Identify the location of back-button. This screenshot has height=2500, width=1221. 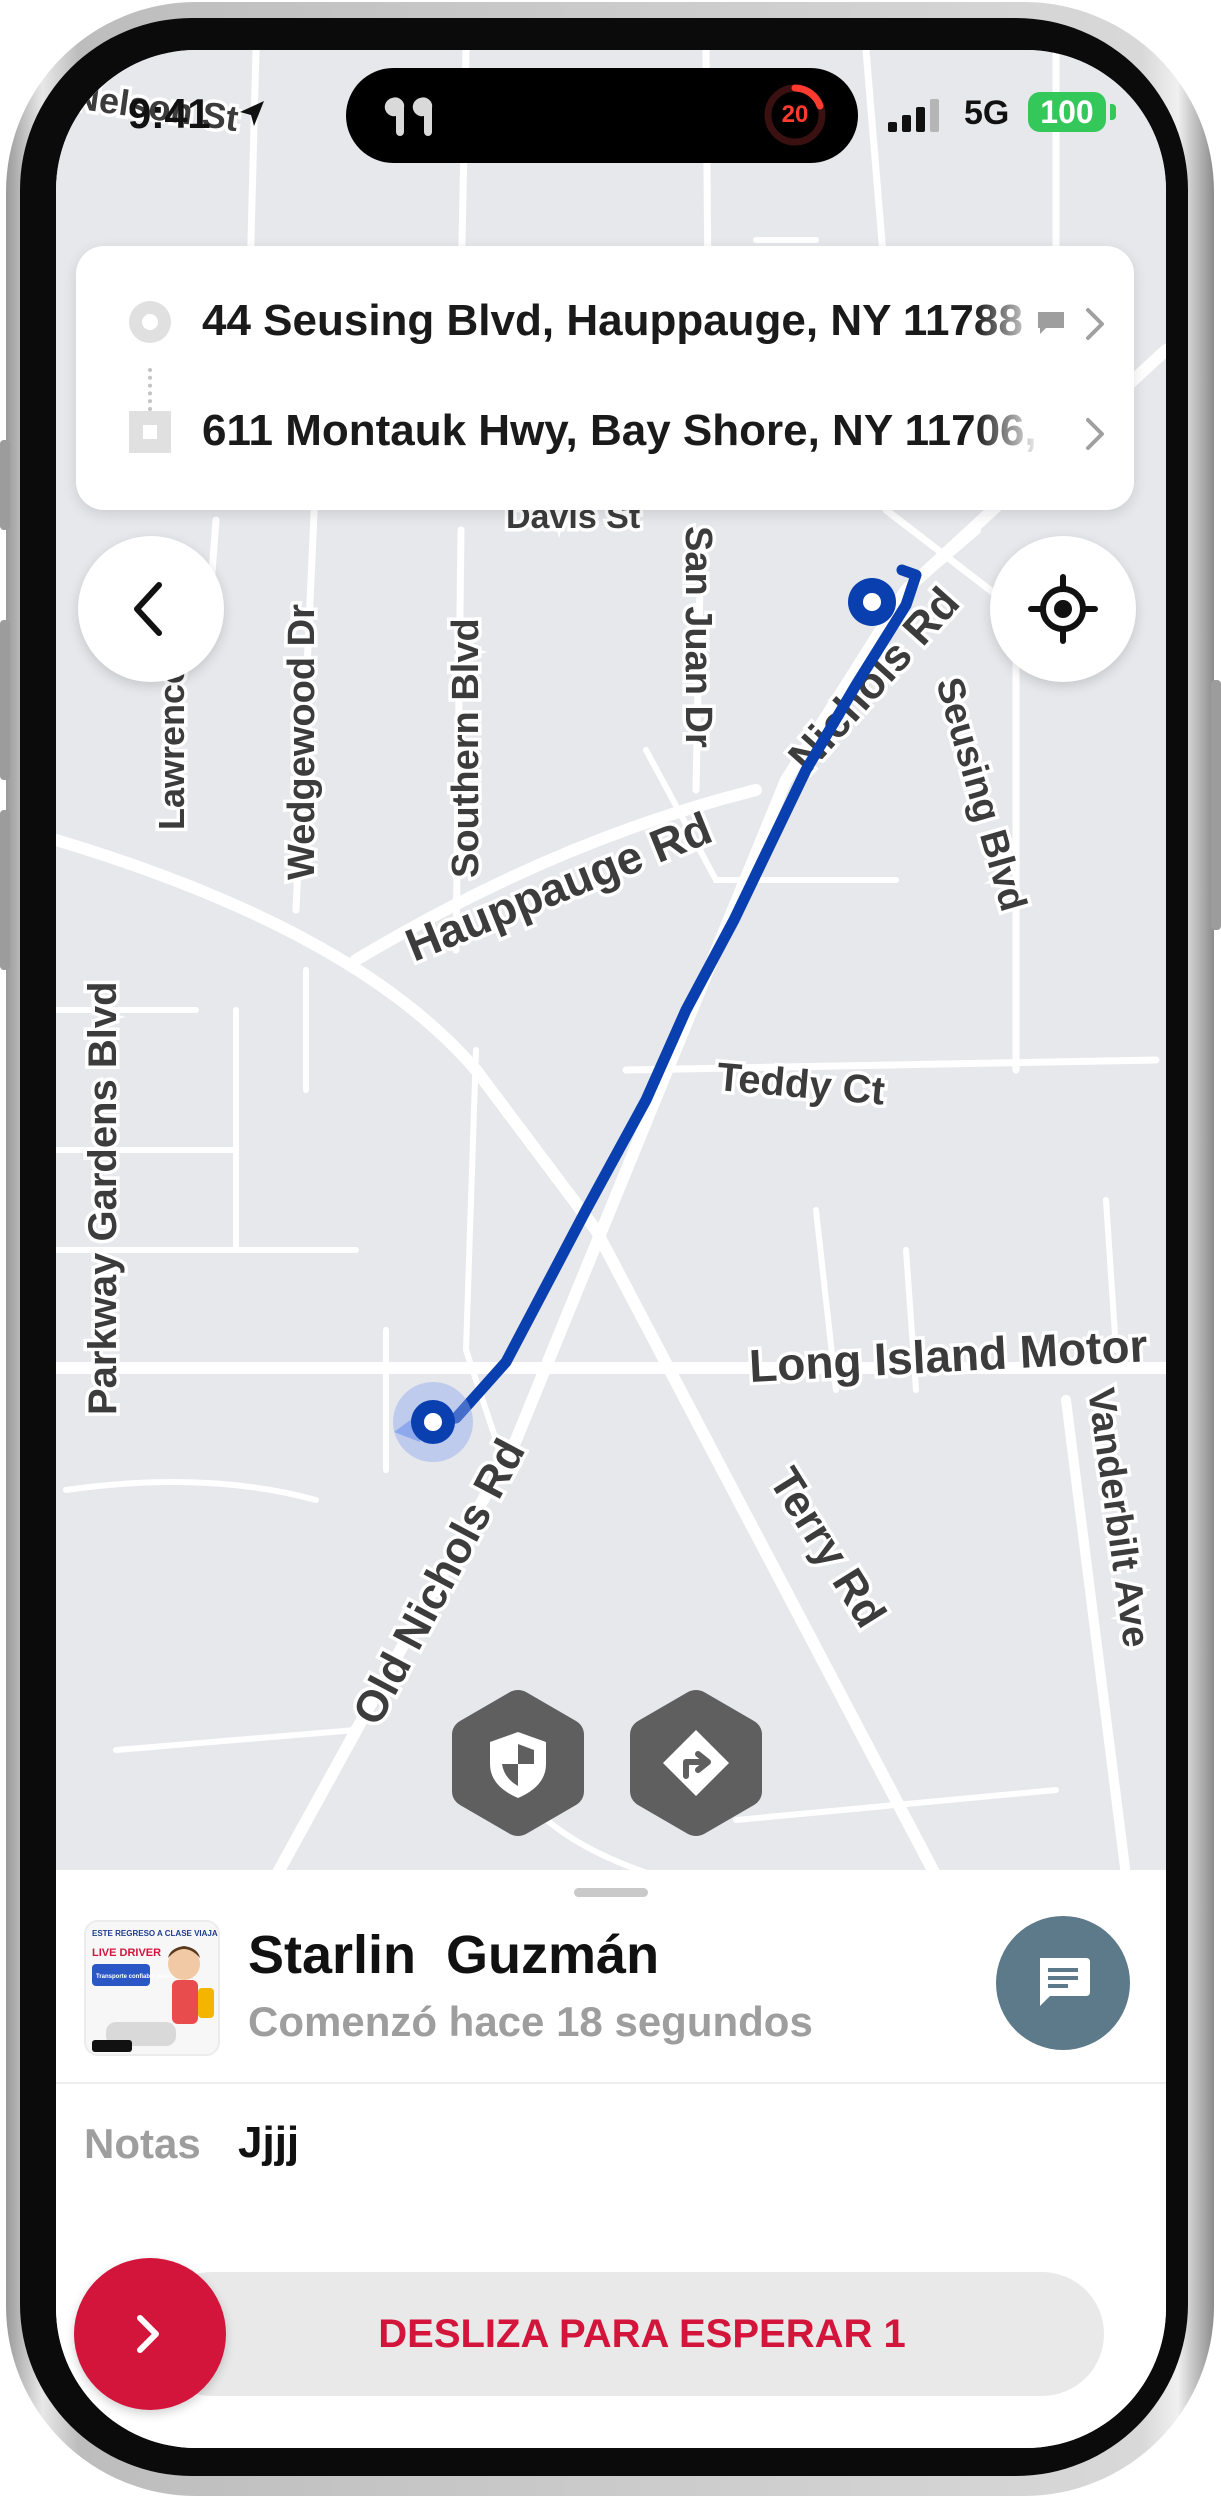
(151, 609).